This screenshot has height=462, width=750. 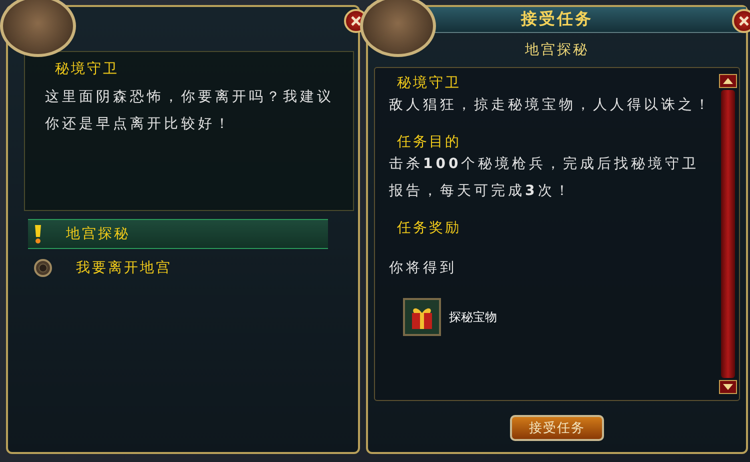 I want to click on accept-quest-button: 接受任务, so click(x=557, y=428).